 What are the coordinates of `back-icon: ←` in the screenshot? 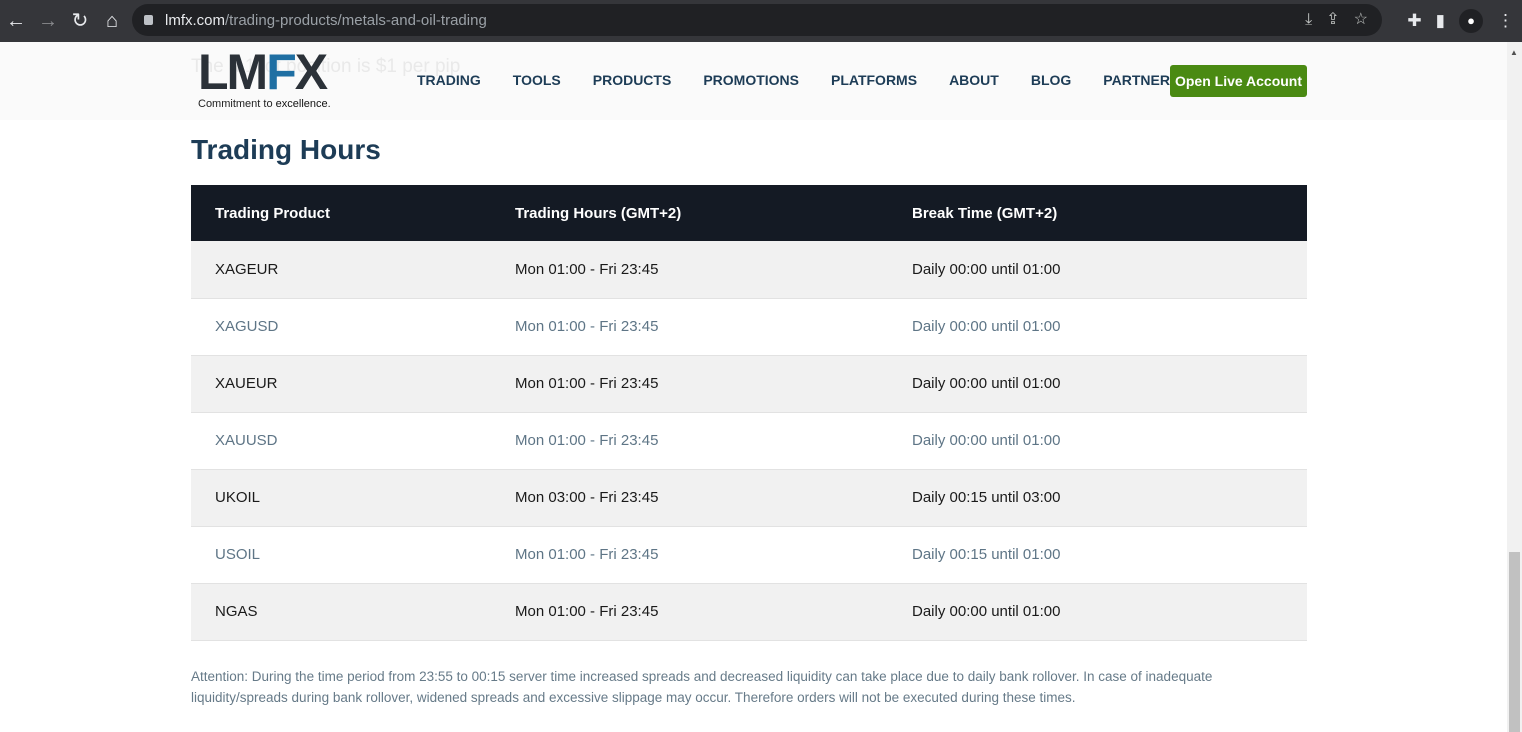 It's located at (16, 21).